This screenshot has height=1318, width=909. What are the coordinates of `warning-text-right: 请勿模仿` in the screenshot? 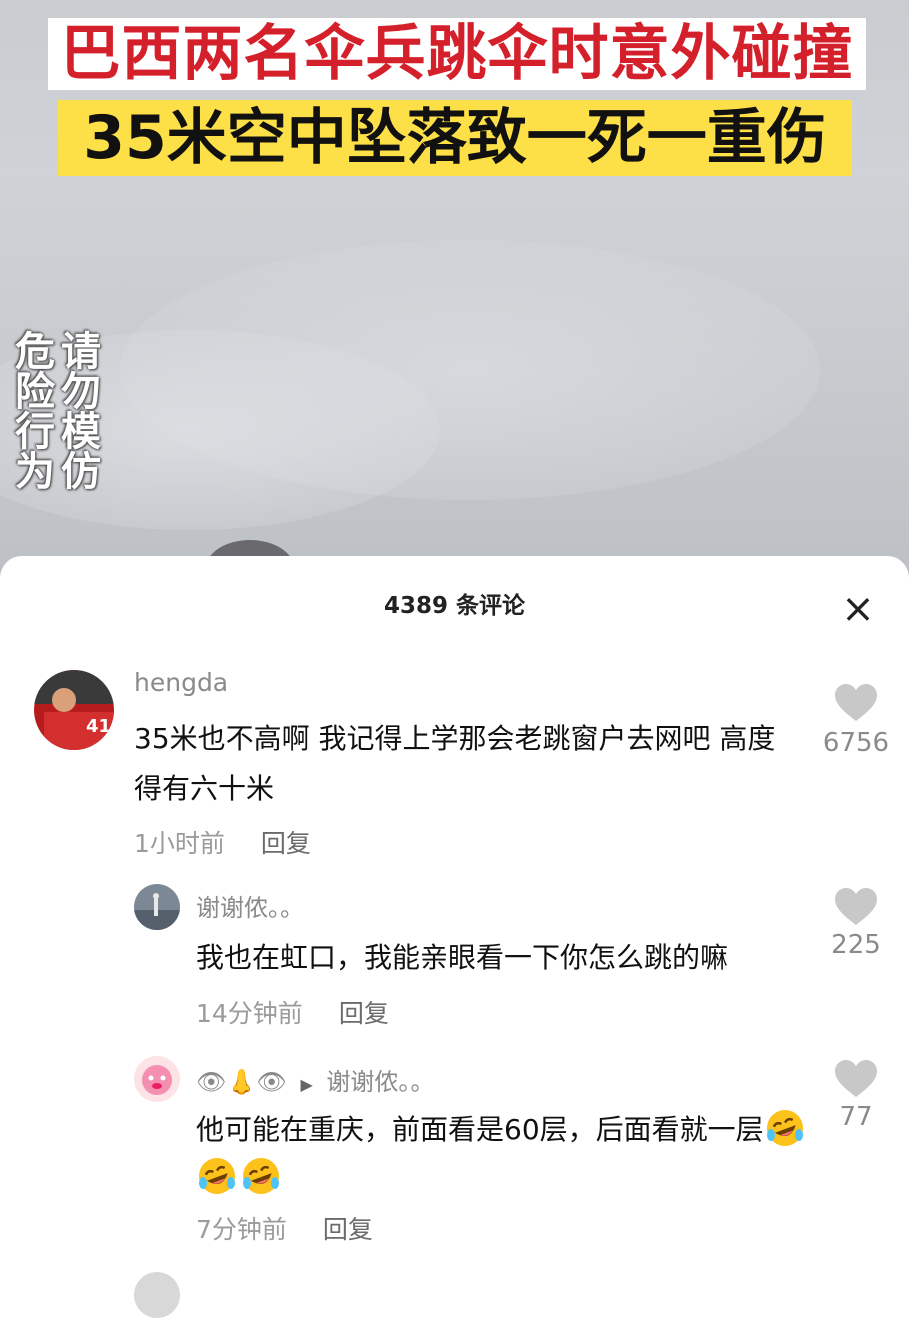 It's located at (77, 410).